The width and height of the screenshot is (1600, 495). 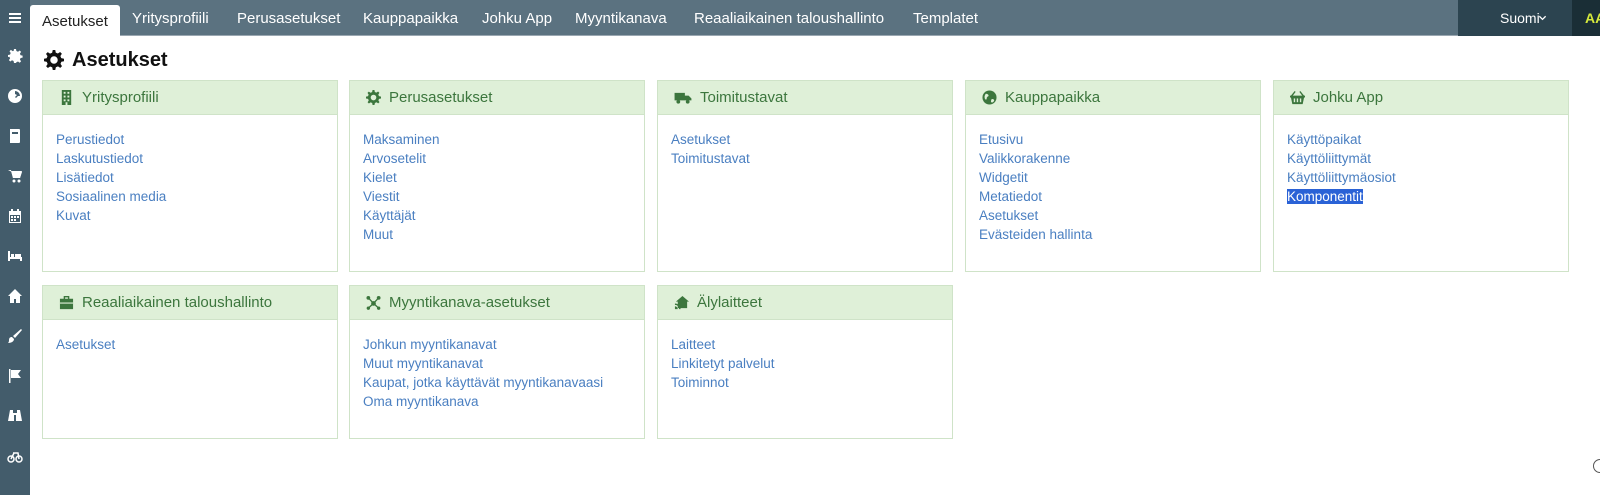 I want to click on card-title: Älylaitteet, so click(x=730, y=302).